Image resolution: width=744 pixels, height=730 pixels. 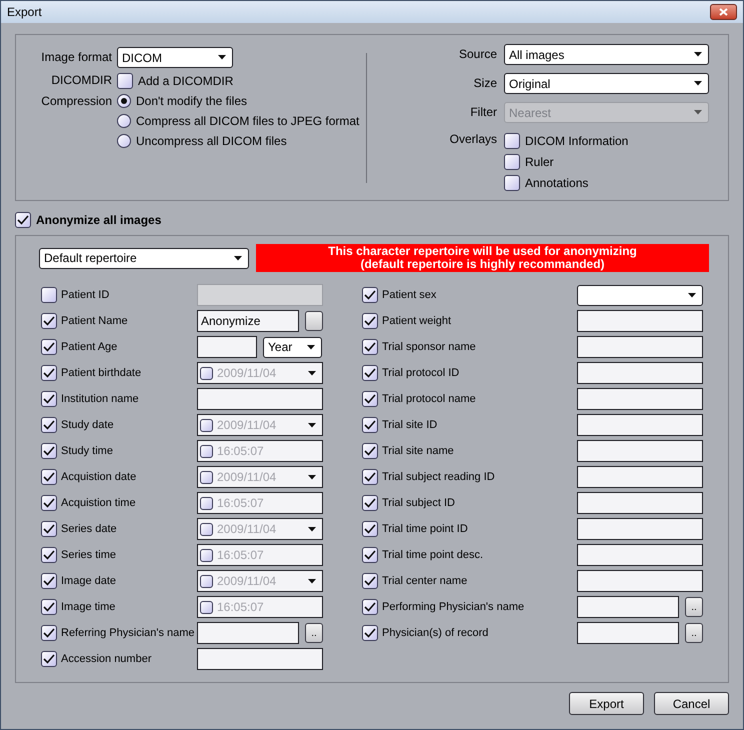 I want to click on field-label: Acquistion time, so click(x=99, y=503).